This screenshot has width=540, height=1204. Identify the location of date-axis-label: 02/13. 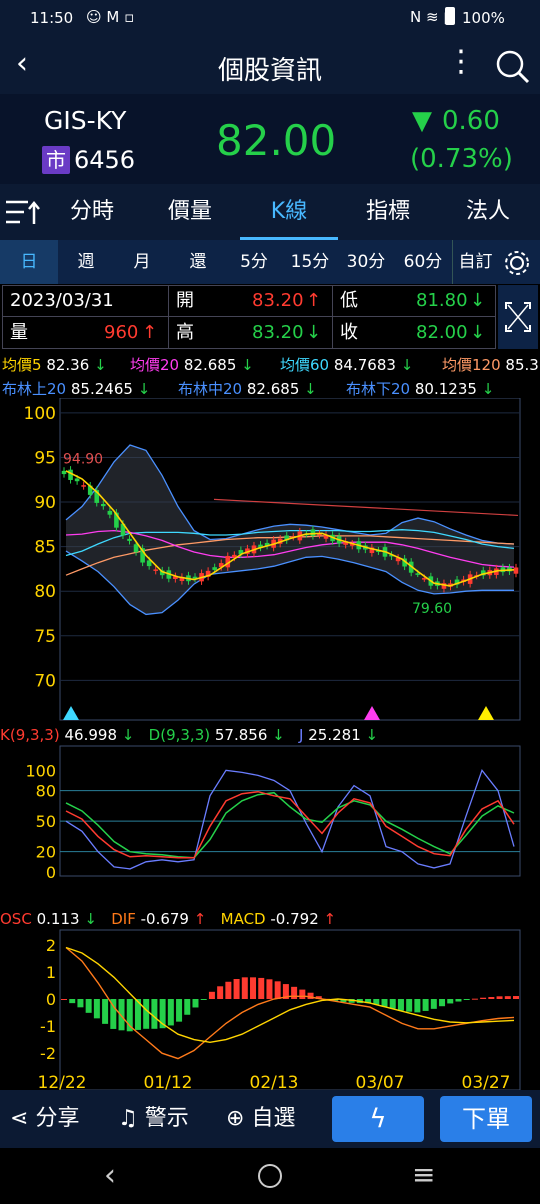
(274, 1081).